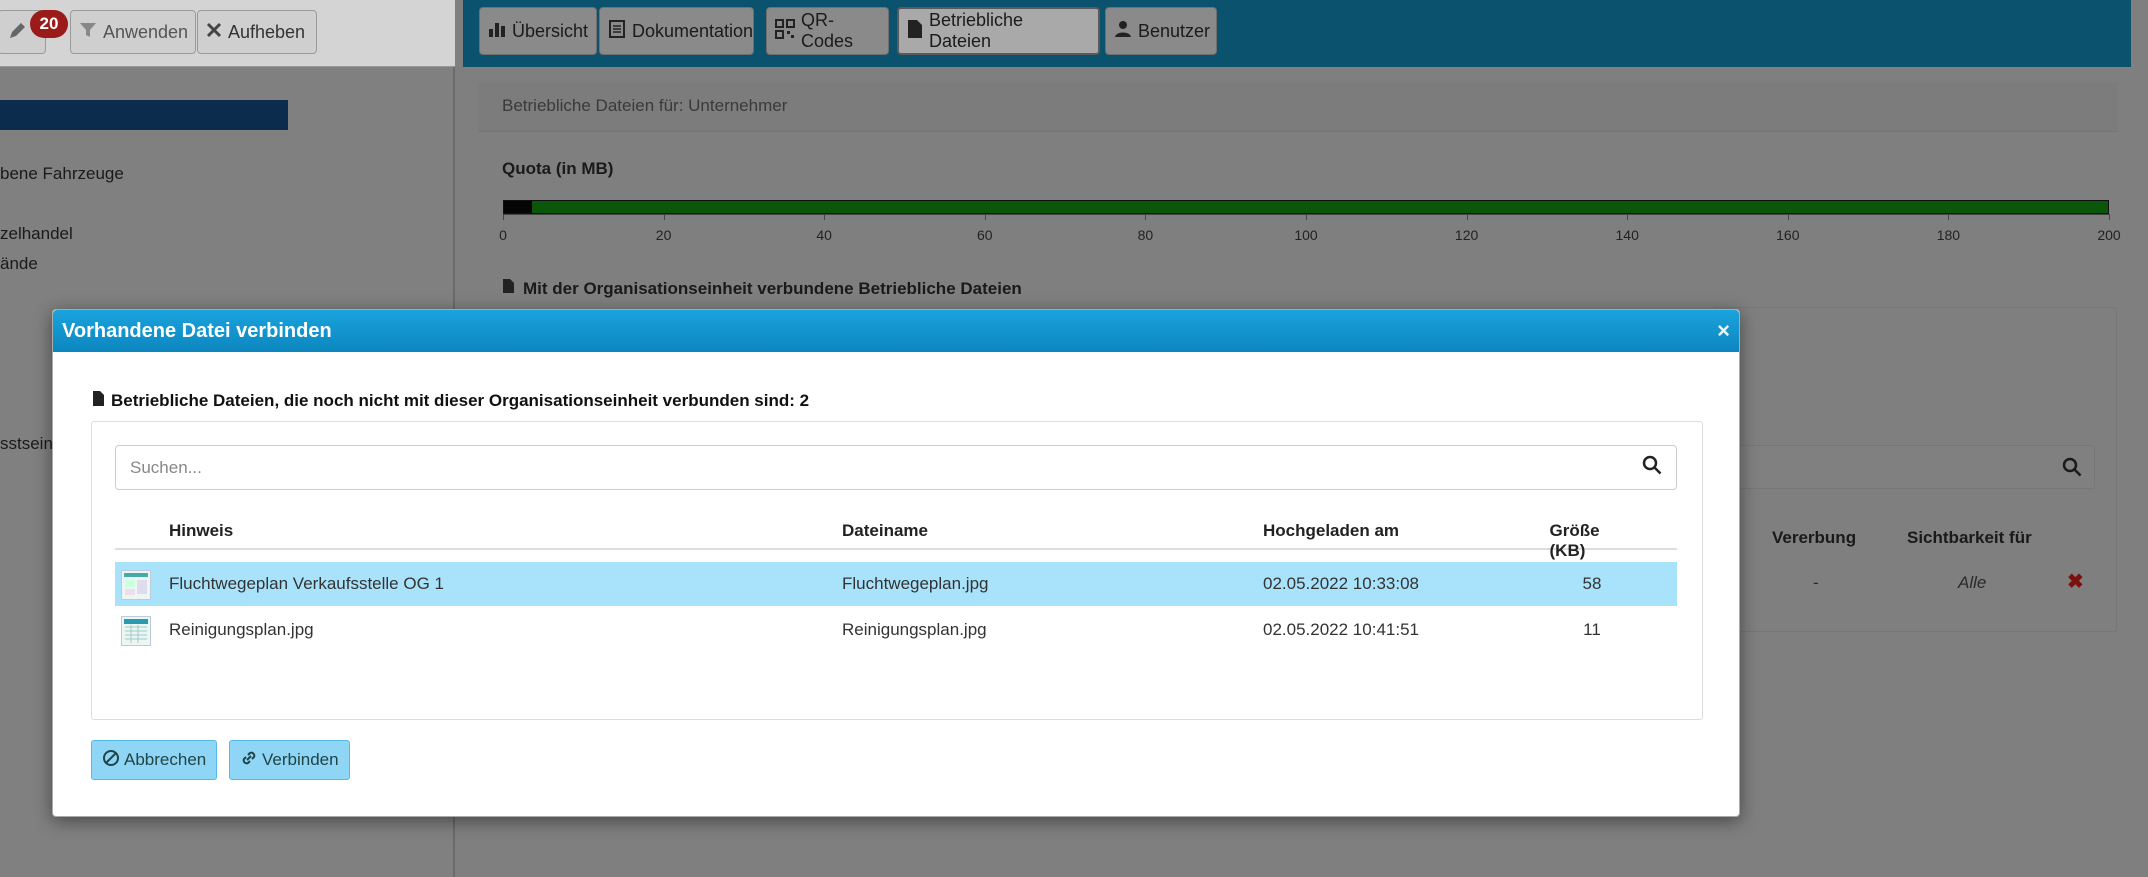  What do you see at coordinates (550, 30) in the screenshot?
I see `tab-label: Übersicht` at bounding box center [550, 30].